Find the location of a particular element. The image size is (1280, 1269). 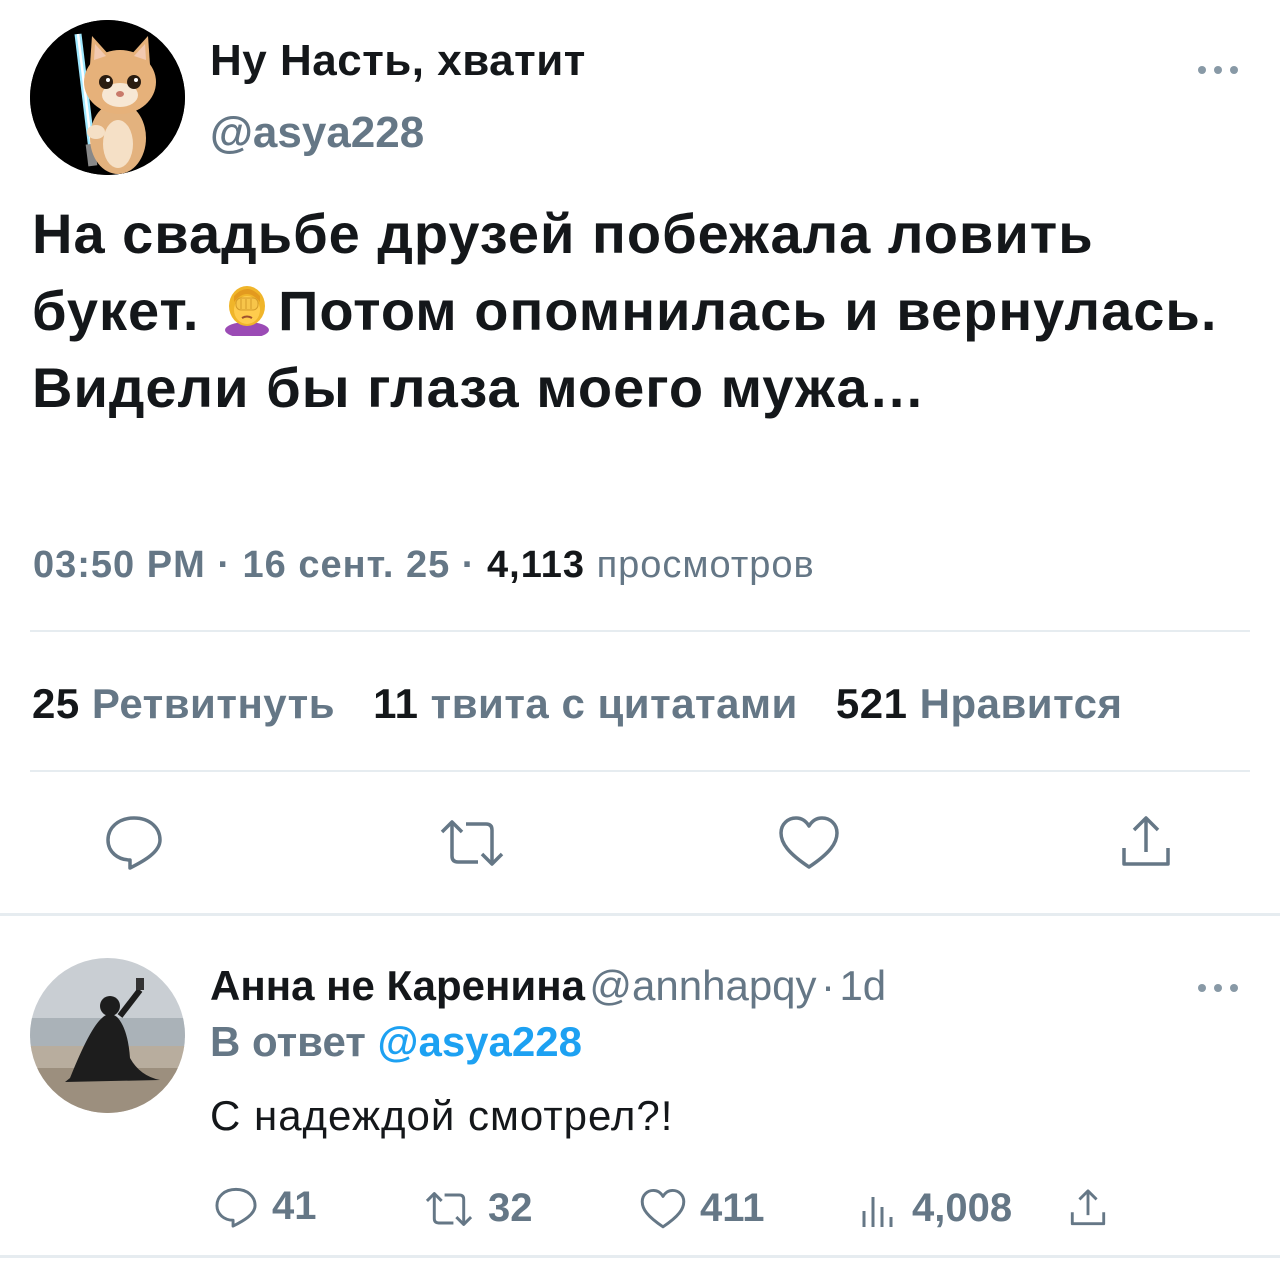

views-chart-icon is located at coordinates (877, 1211).